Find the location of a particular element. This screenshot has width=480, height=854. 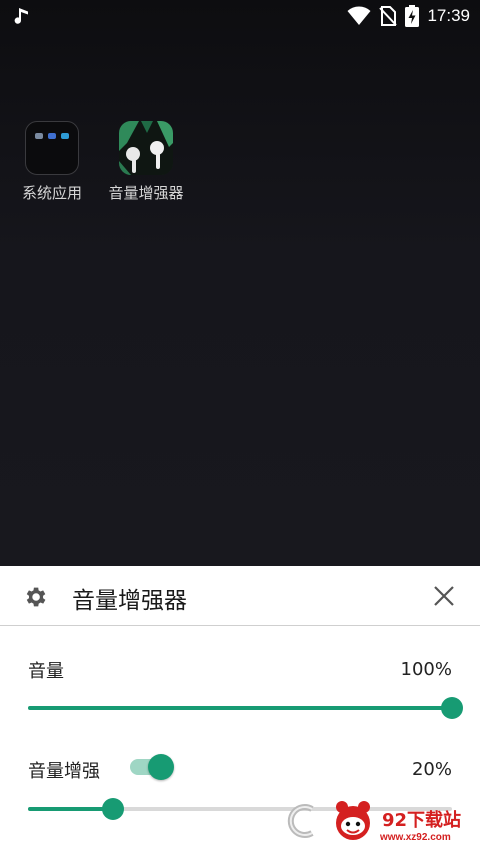

boost-toggle is located at coordinates (153, 766).